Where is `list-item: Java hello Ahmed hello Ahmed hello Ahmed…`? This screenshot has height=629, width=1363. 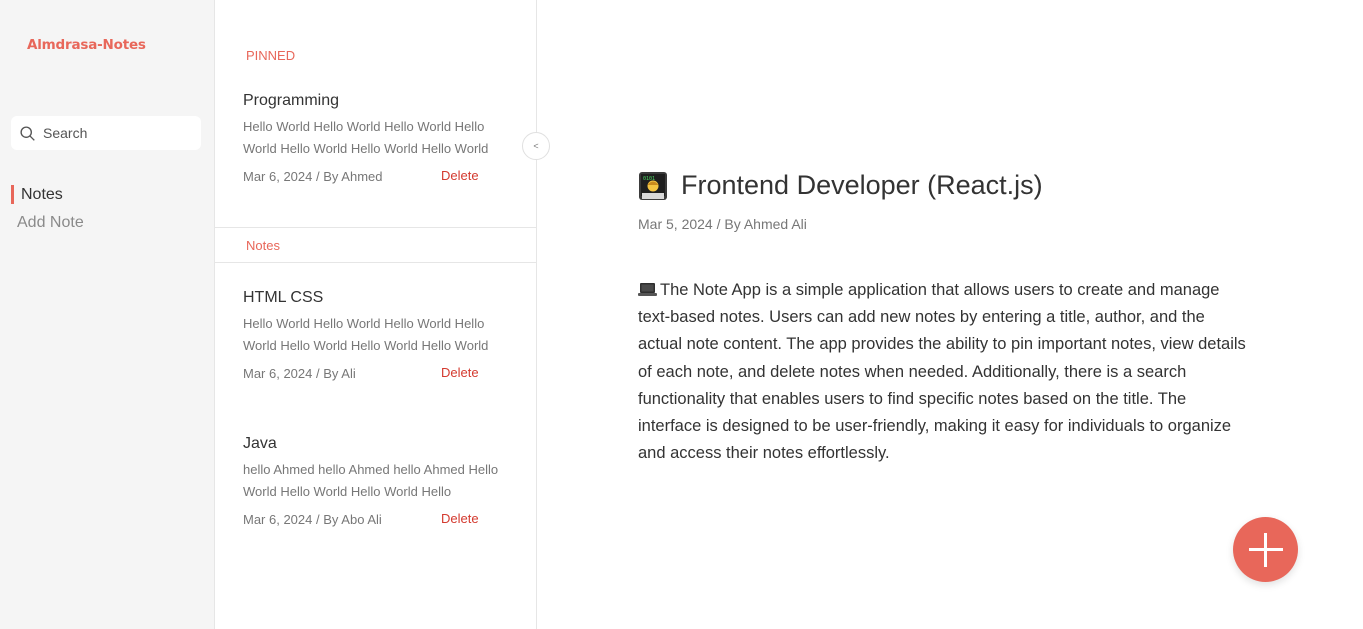
list-item: Java hello Ahmed hello Ahmed hello Ahmed… is located at coordinates (374, 481).